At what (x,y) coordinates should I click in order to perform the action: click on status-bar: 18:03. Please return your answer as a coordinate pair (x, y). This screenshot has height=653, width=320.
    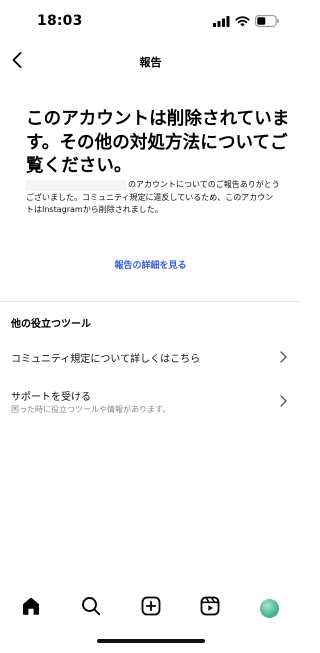
    Looking at the image, I should click on (150, 22).